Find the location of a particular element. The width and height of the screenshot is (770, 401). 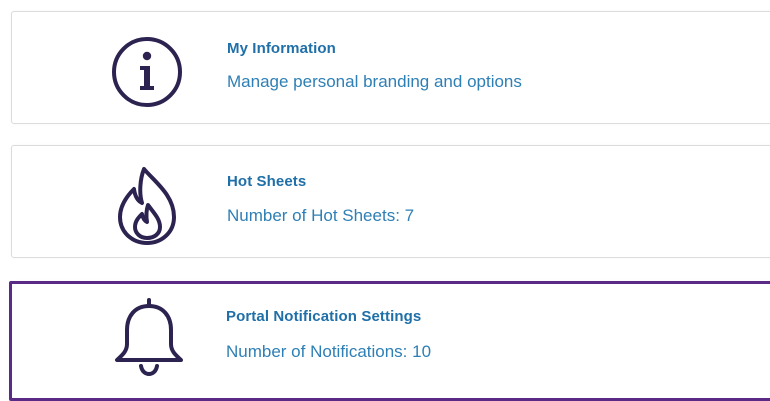

bell-icon is located at coordinates (149, 336).